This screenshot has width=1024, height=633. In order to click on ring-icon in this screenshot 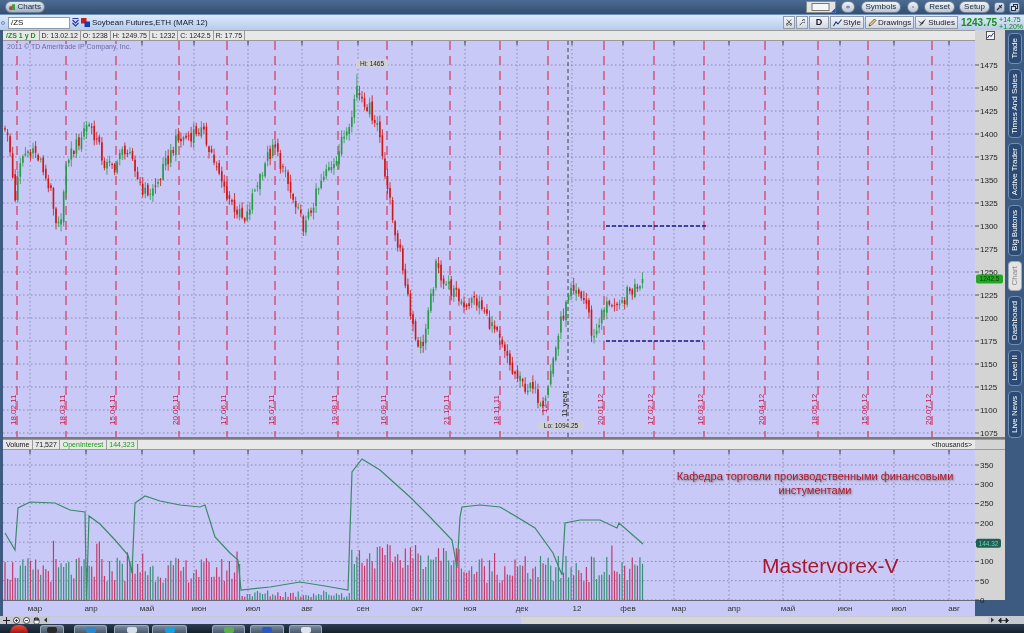, I will do `click(3, 22)`.